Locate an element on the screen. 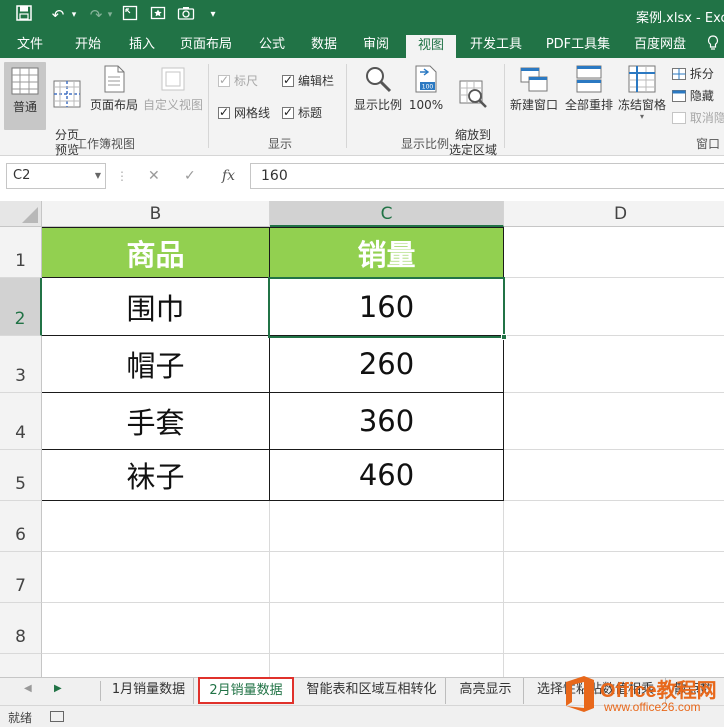 The height and width of the screenshot is (727, 724). scroll-right-icon: ▶ is located at coordinates (58, 688).